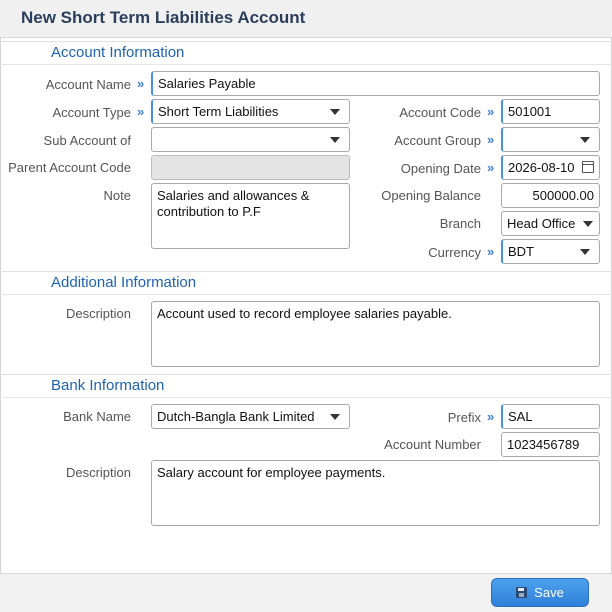  Describe the element at coordinates (521, 251) in the screenshot. I see `currency-value: BDT` at that location.